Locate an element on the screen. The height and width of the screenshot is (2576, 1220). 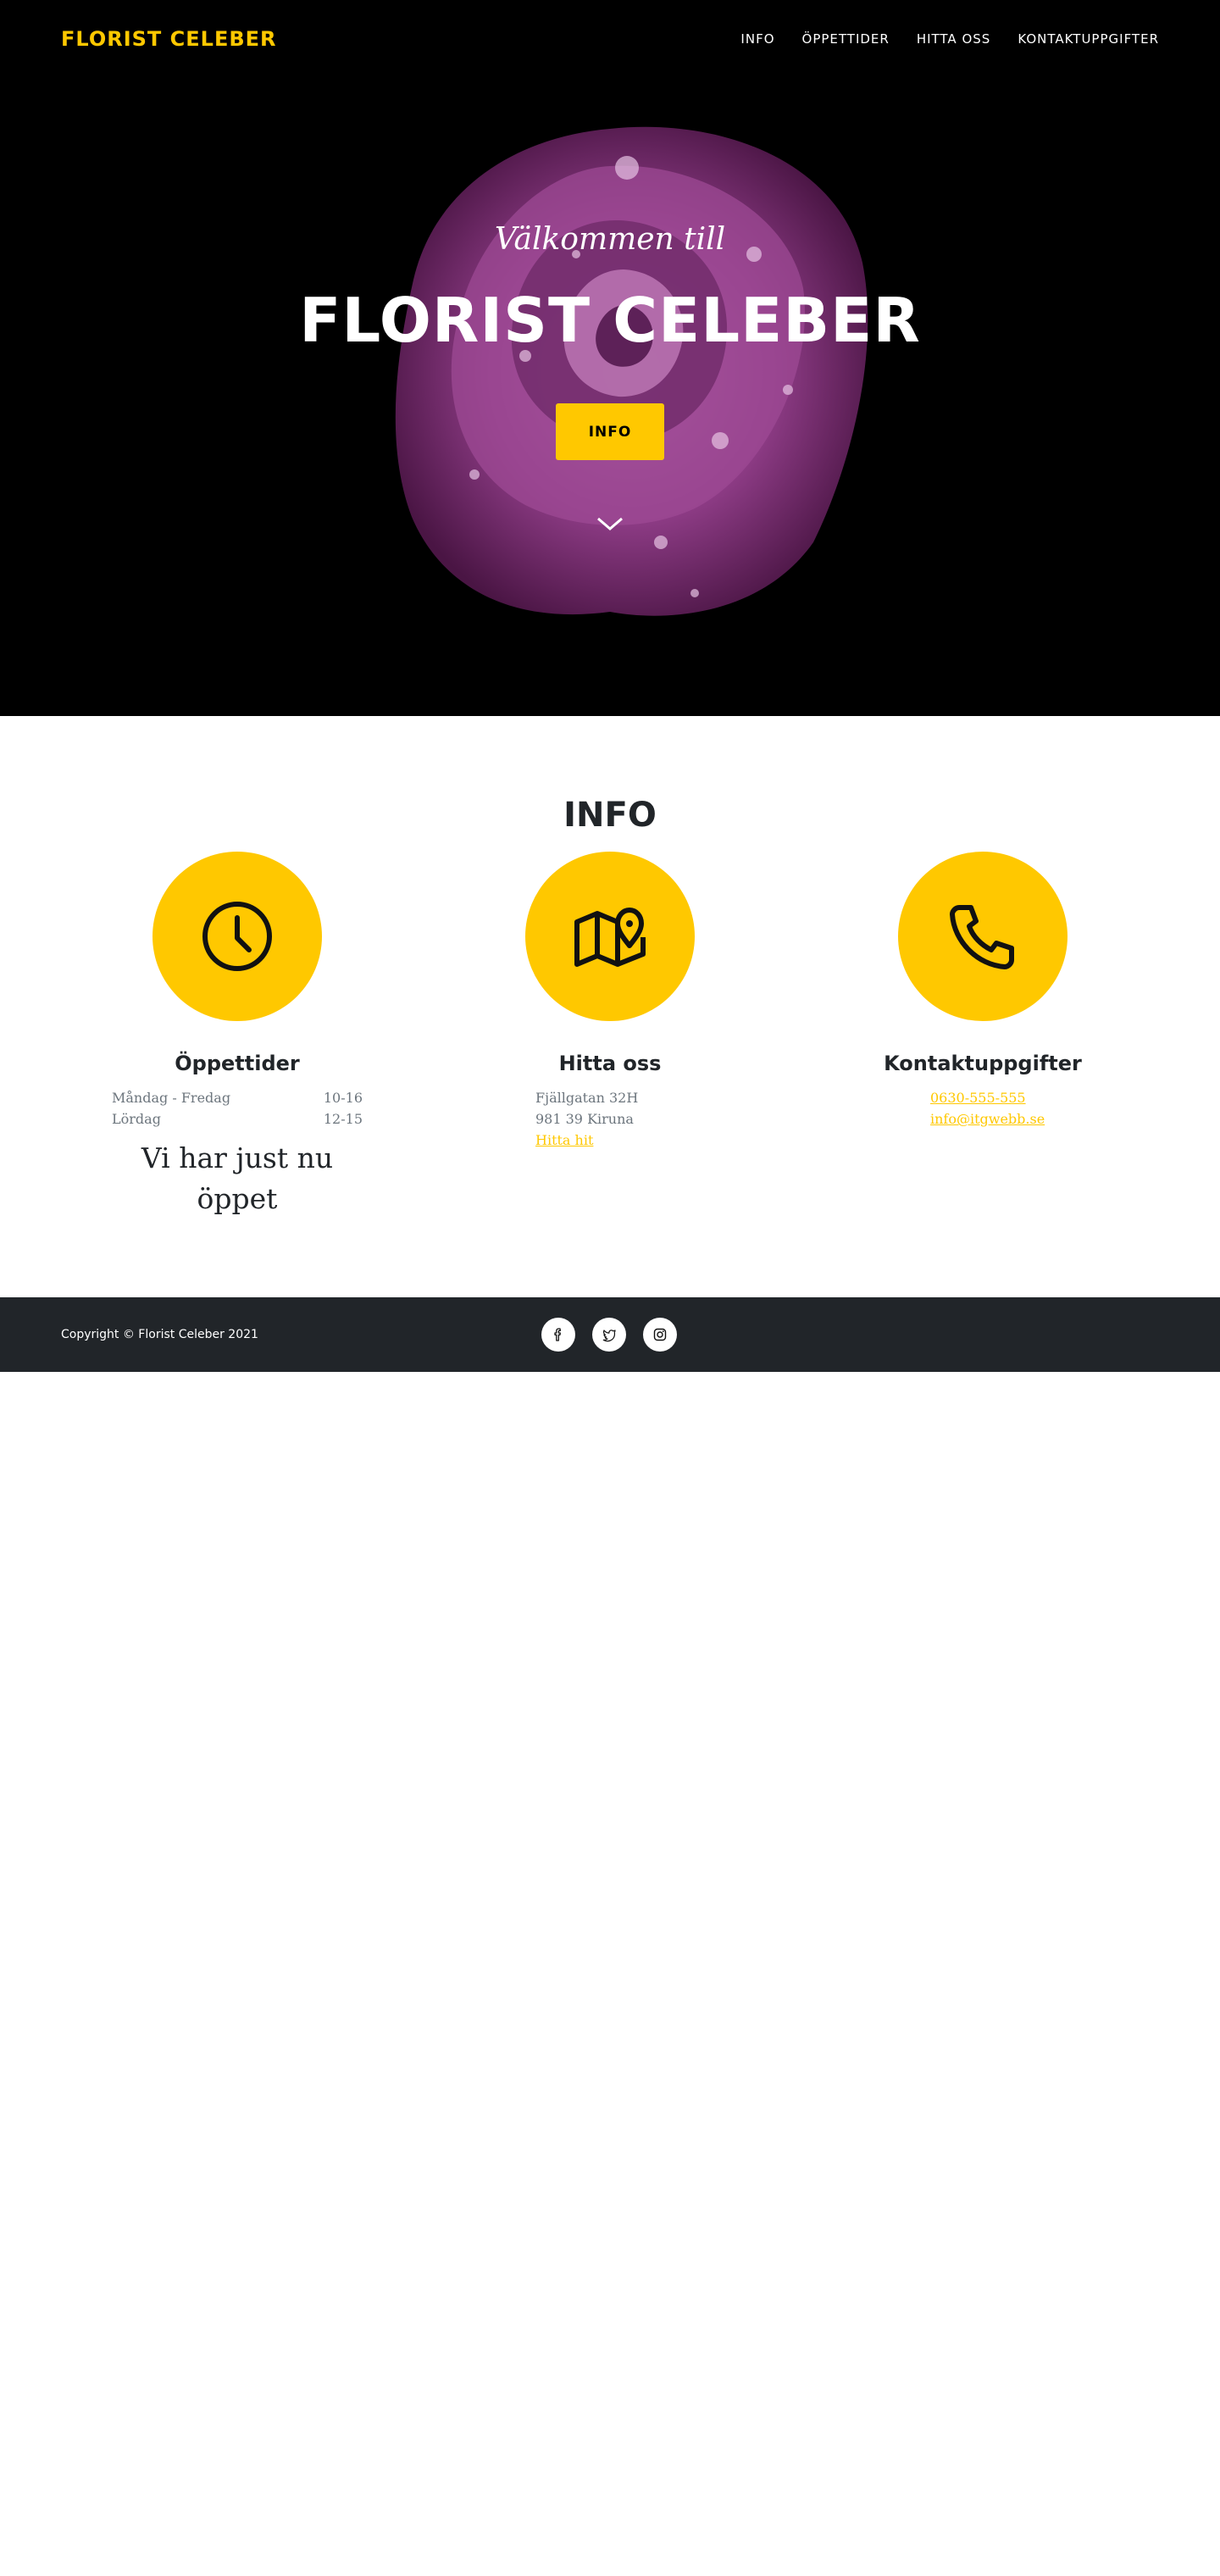
hours-row: Måndag - Fredag 10-16 is located at coordinates (237, 1097).